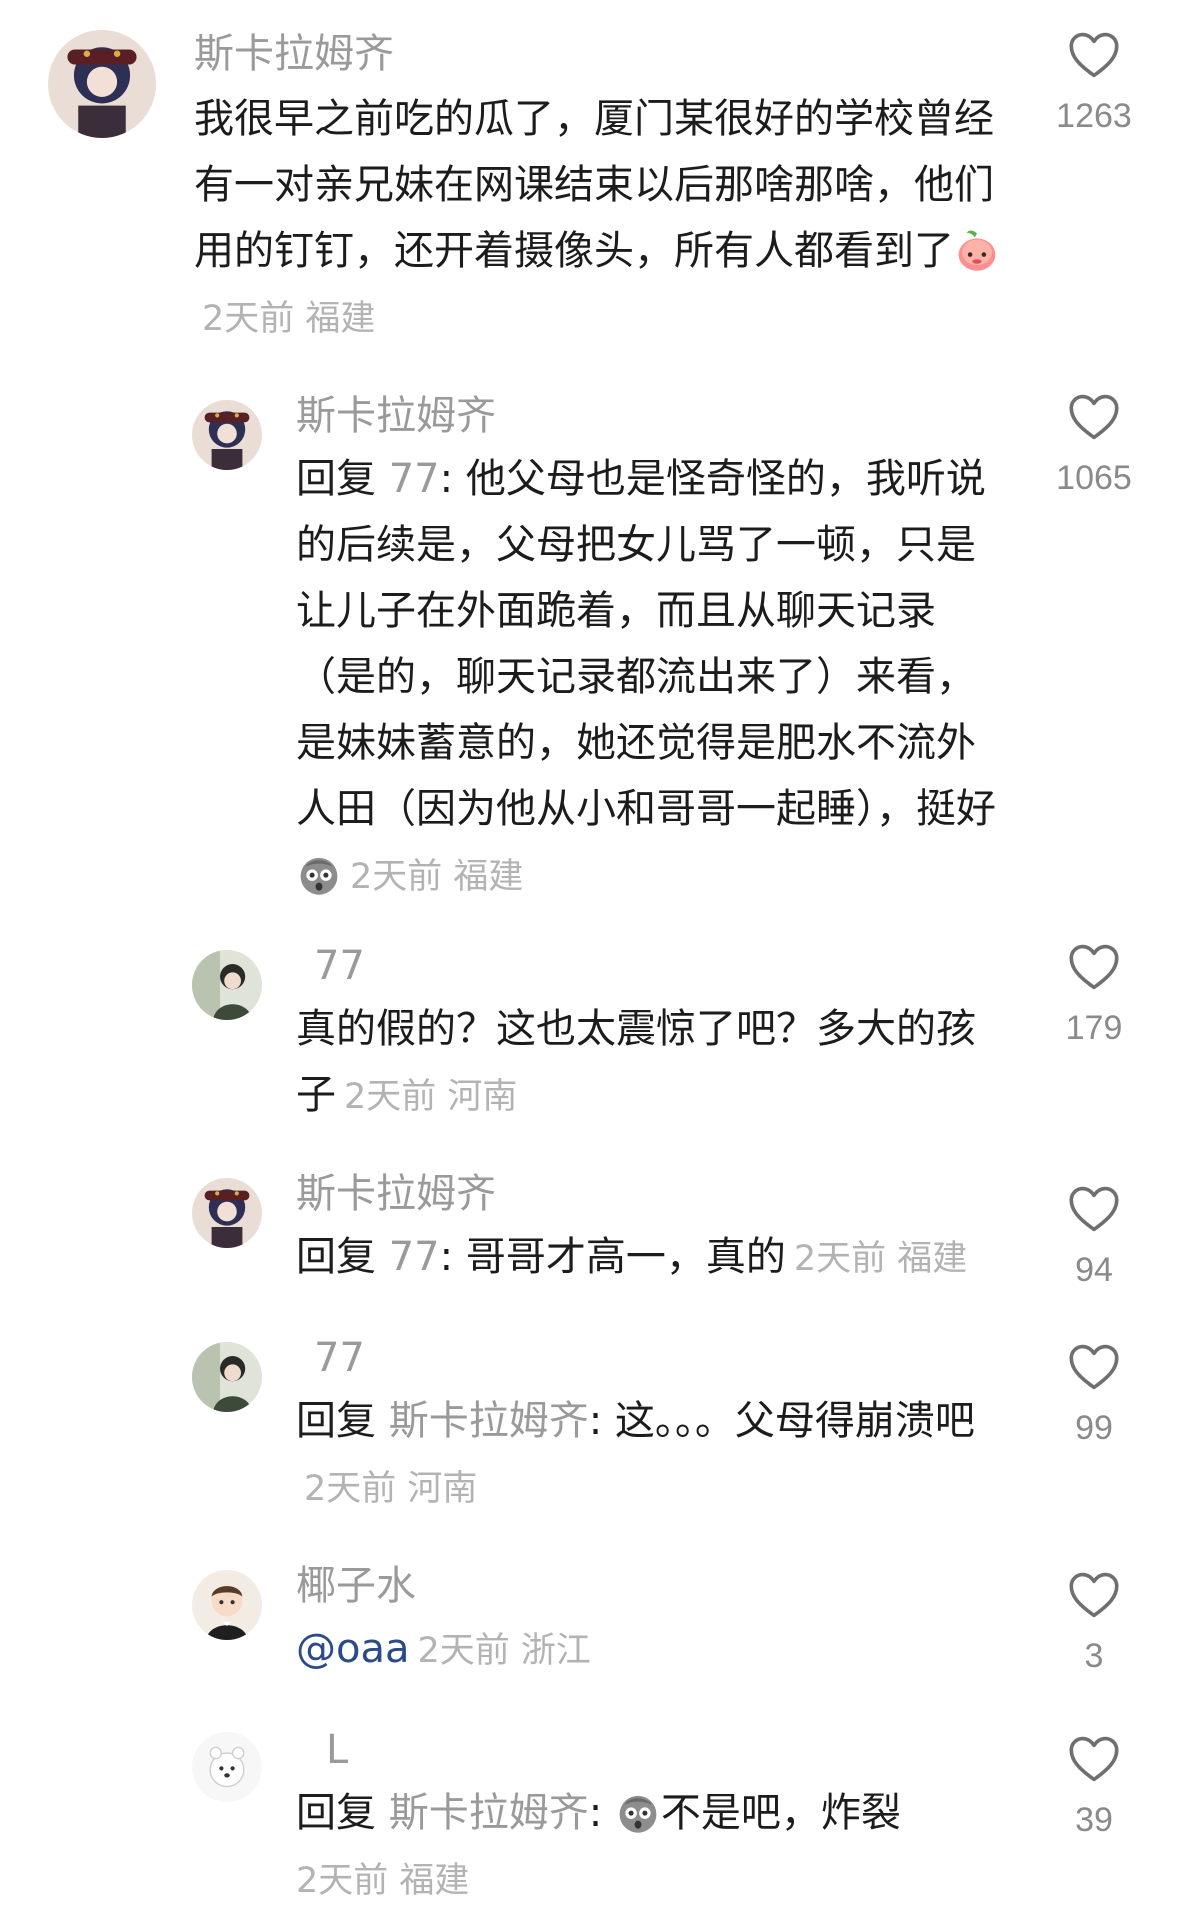 The width and height of the screenshot is (1179, 1929). I want to click on comment-body: : 哥哥才高一，真的, so click(612, 1257).